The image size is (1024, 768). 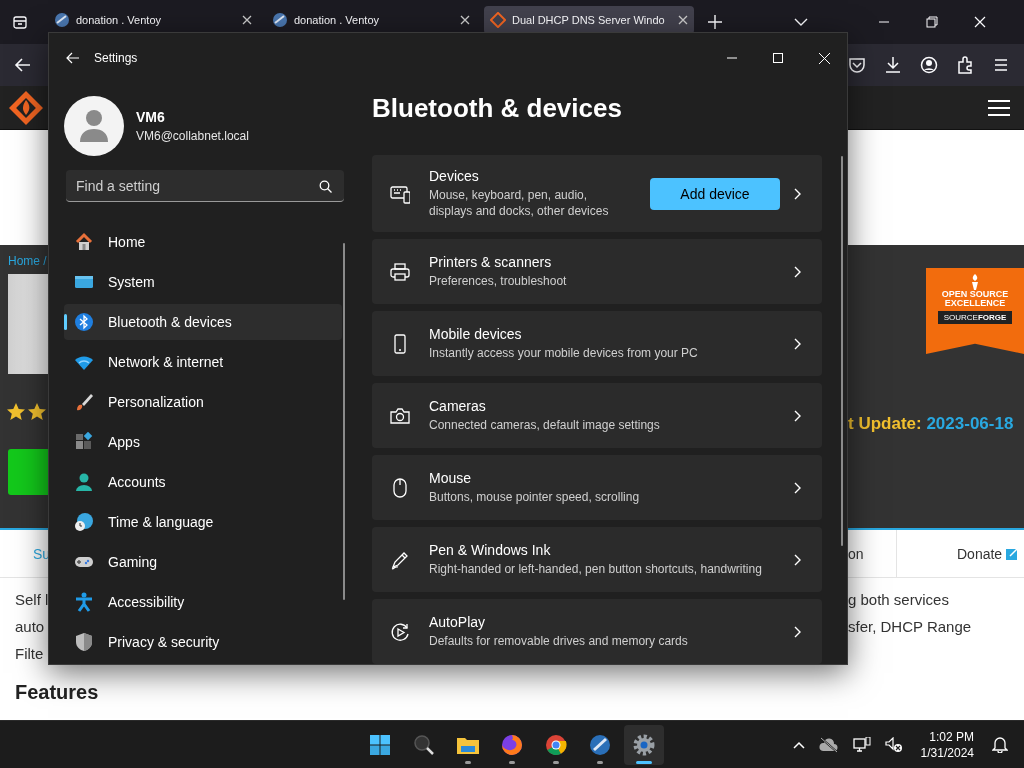 What do you see at coordinates (597, 343) in the screenshot?
I see `settings-card: Mobile devices Instantly access your mobile devices from your PC` at bounding box center [597, 343].